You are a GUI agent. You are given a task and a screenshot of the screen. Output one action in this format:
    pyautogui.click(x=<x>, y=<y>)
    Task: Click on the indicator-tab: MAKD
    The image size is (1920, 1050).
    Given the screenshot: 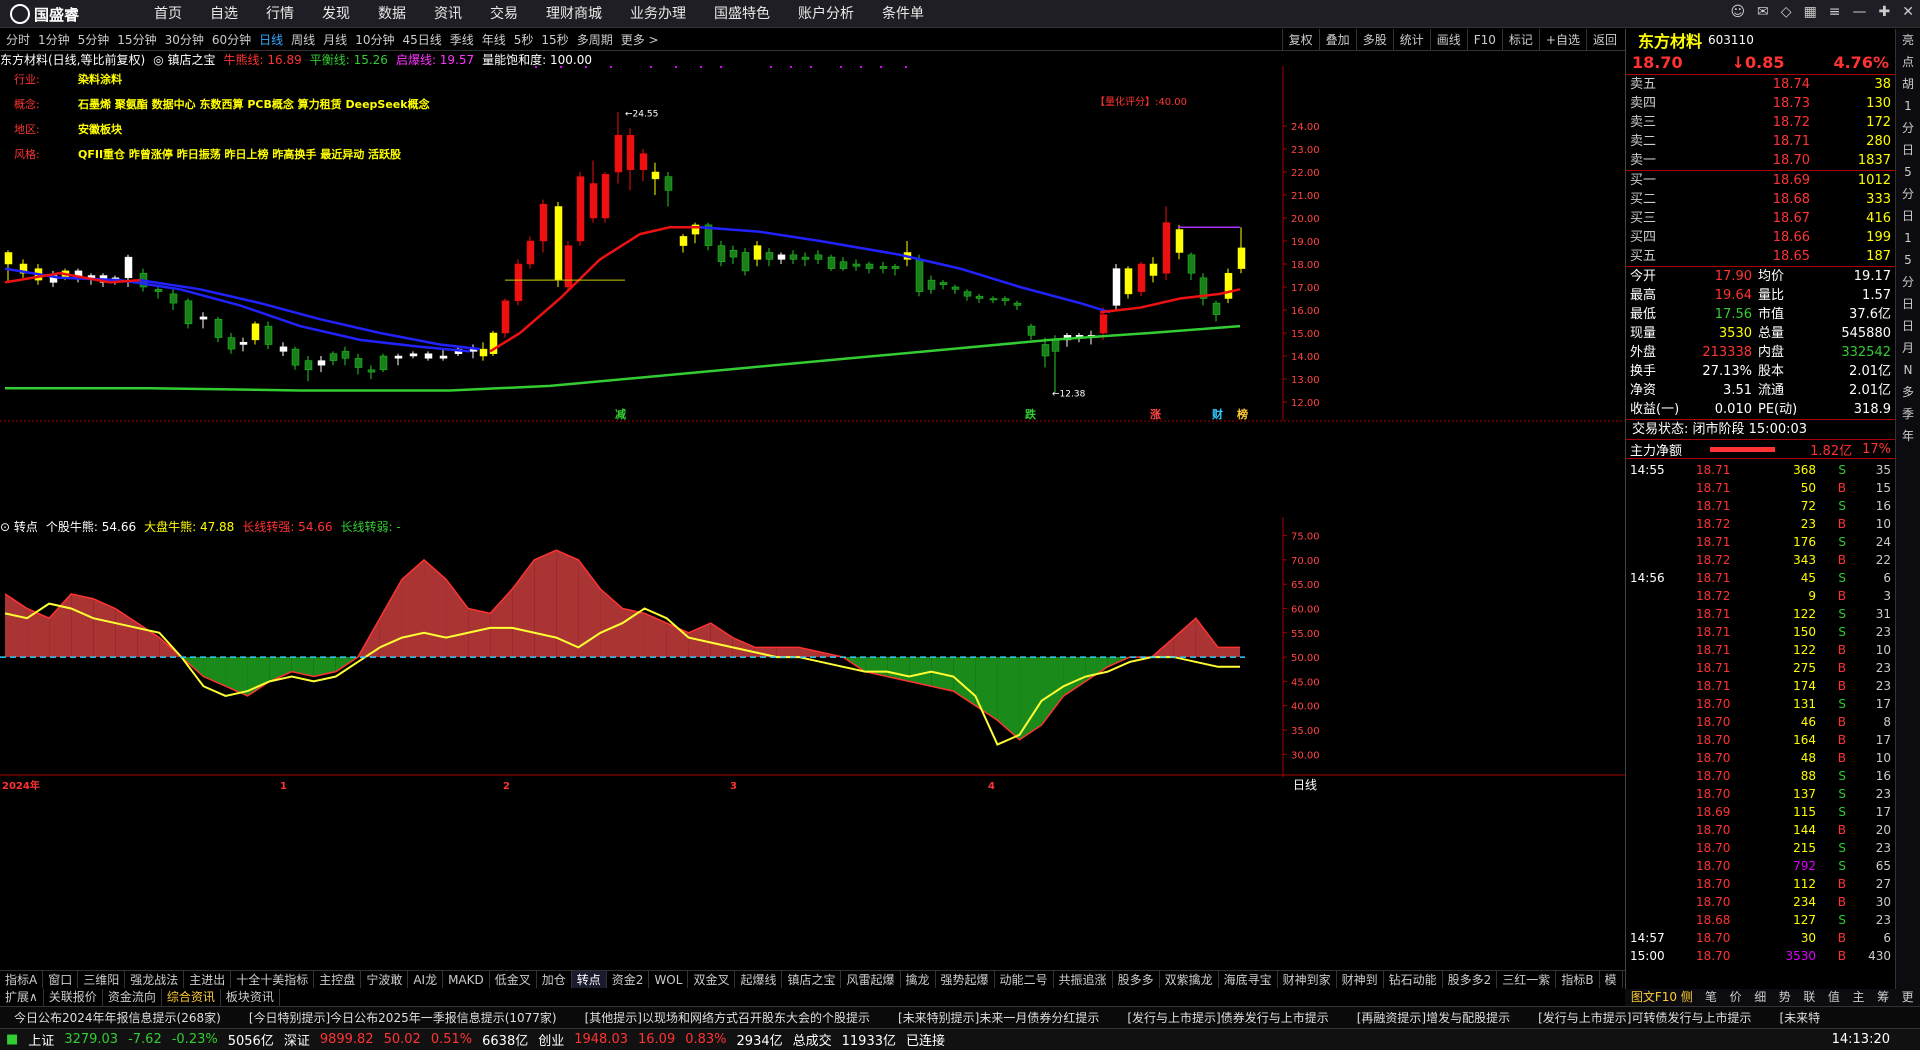 What is the action you would take?
    pyautogui.click(x=466, y=979)
    